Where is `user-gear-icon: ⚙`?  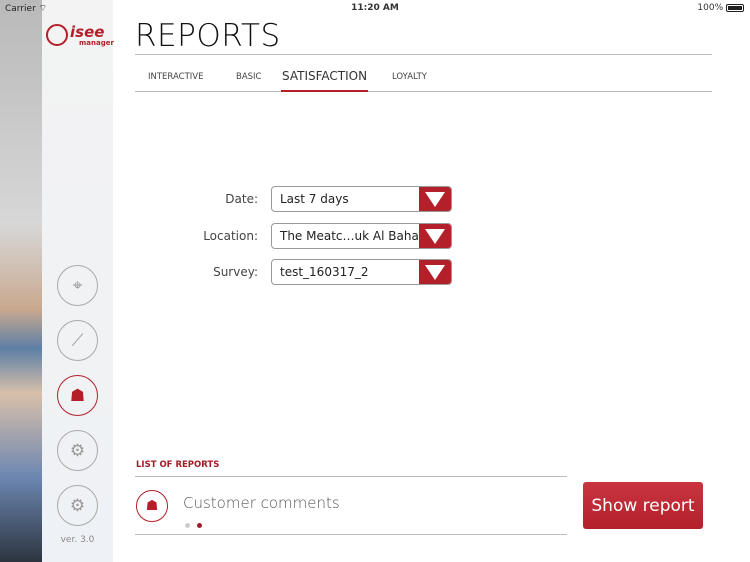
user-gear-icon: ⚙ is located at coordinates (77, 450).